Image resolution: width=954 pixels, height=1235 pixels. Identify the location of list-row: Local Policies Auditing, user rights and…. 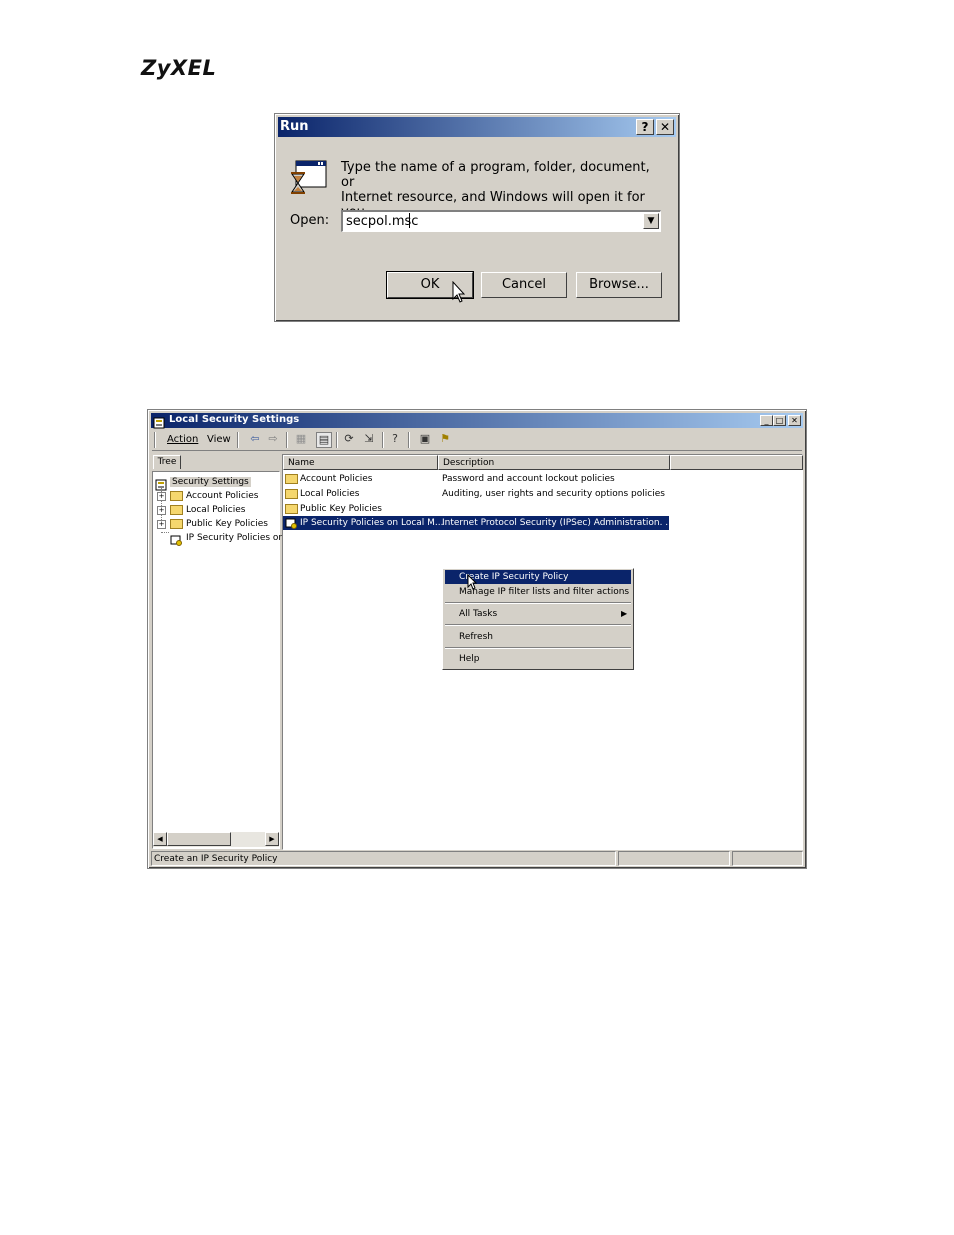
(476, 494).